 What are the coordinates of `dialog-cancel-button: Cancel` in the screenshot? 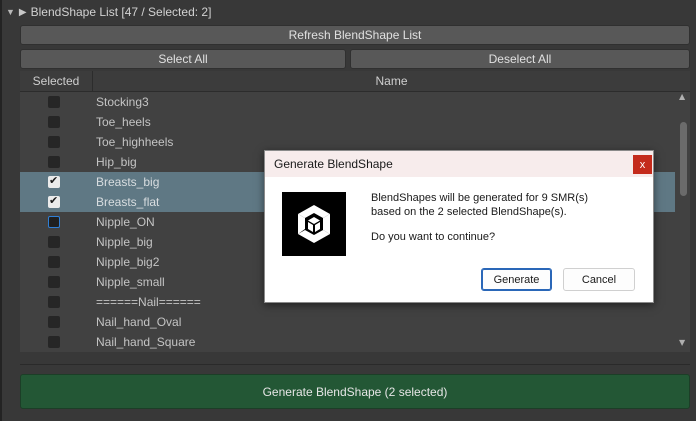 It's located at (599, 279).